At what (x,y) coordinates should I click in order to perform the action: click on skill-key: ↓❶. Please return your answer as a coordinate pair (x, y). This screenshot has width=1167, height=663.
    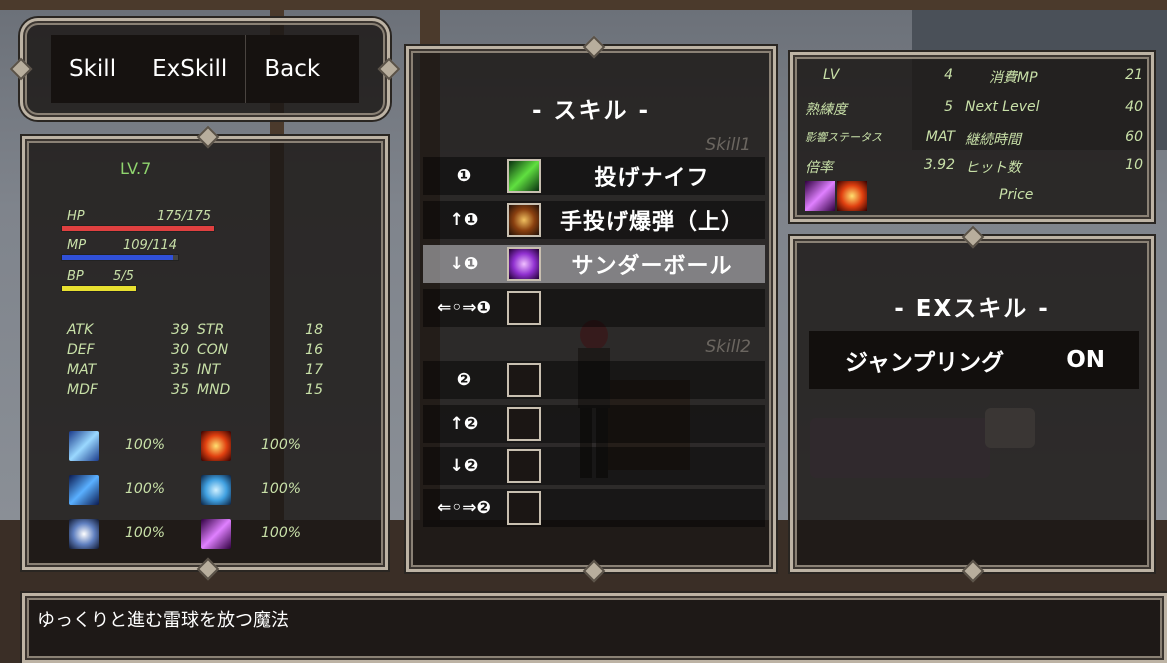
    Looking at the image, I should click on (464, 264).